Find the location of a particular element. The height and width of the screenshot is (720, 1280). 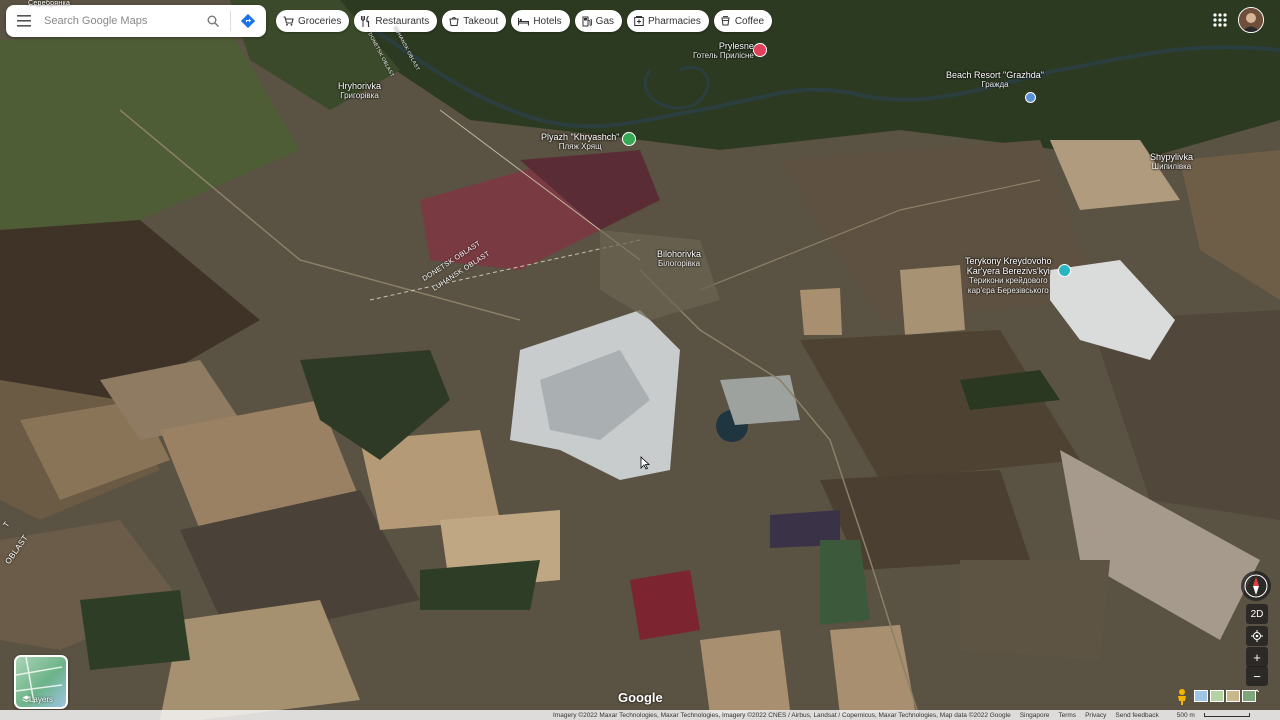

place-name: Beach Resort "Grazhda" is located at coordinates (995, 75).